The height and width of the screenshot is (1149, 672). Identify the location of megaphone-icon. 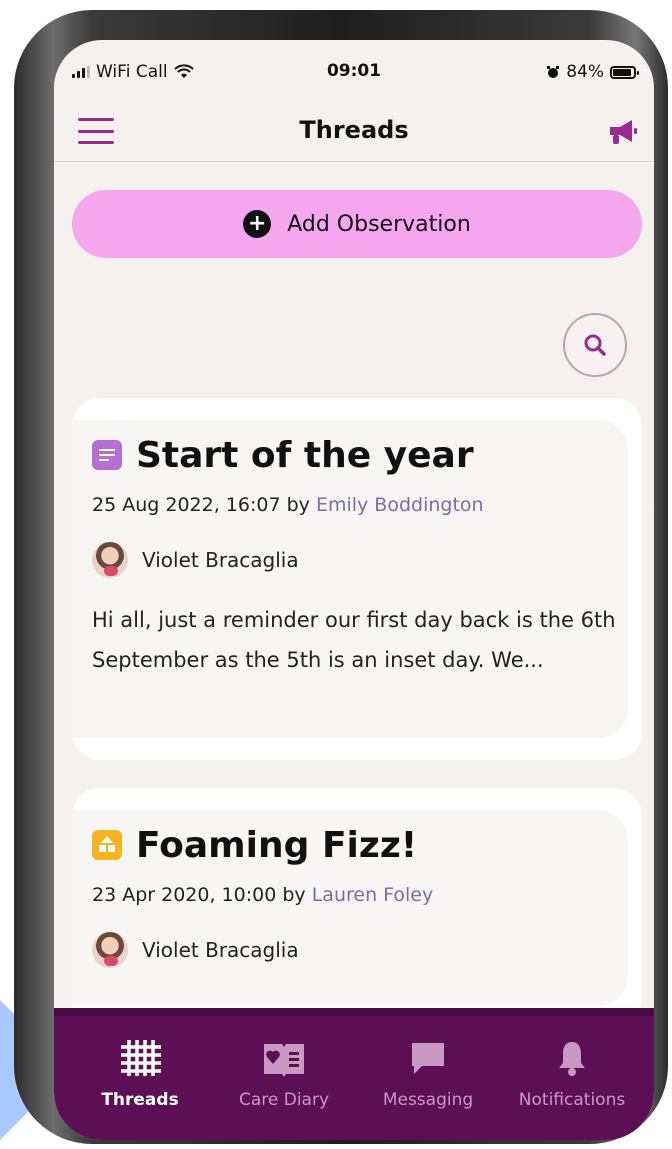
(622, 132).